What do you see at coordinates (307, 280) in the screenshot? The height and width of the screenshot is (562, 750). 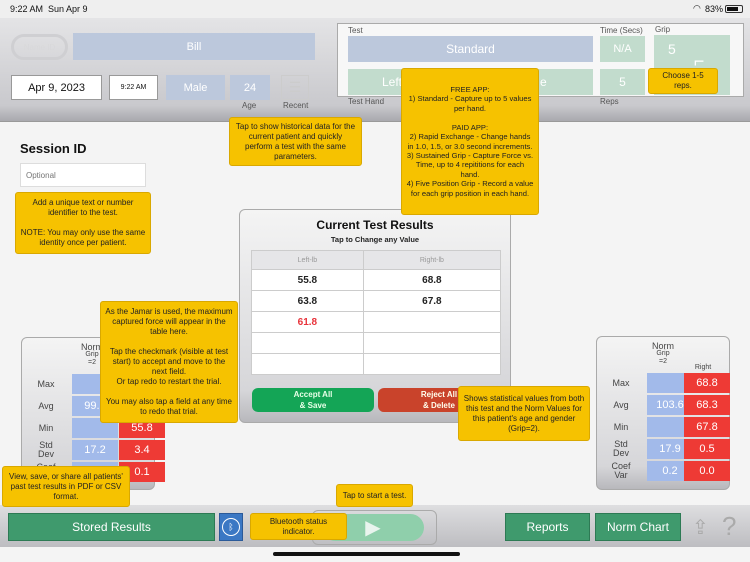 I see `result-cell: 55.8` at bounding box center [307, 280].